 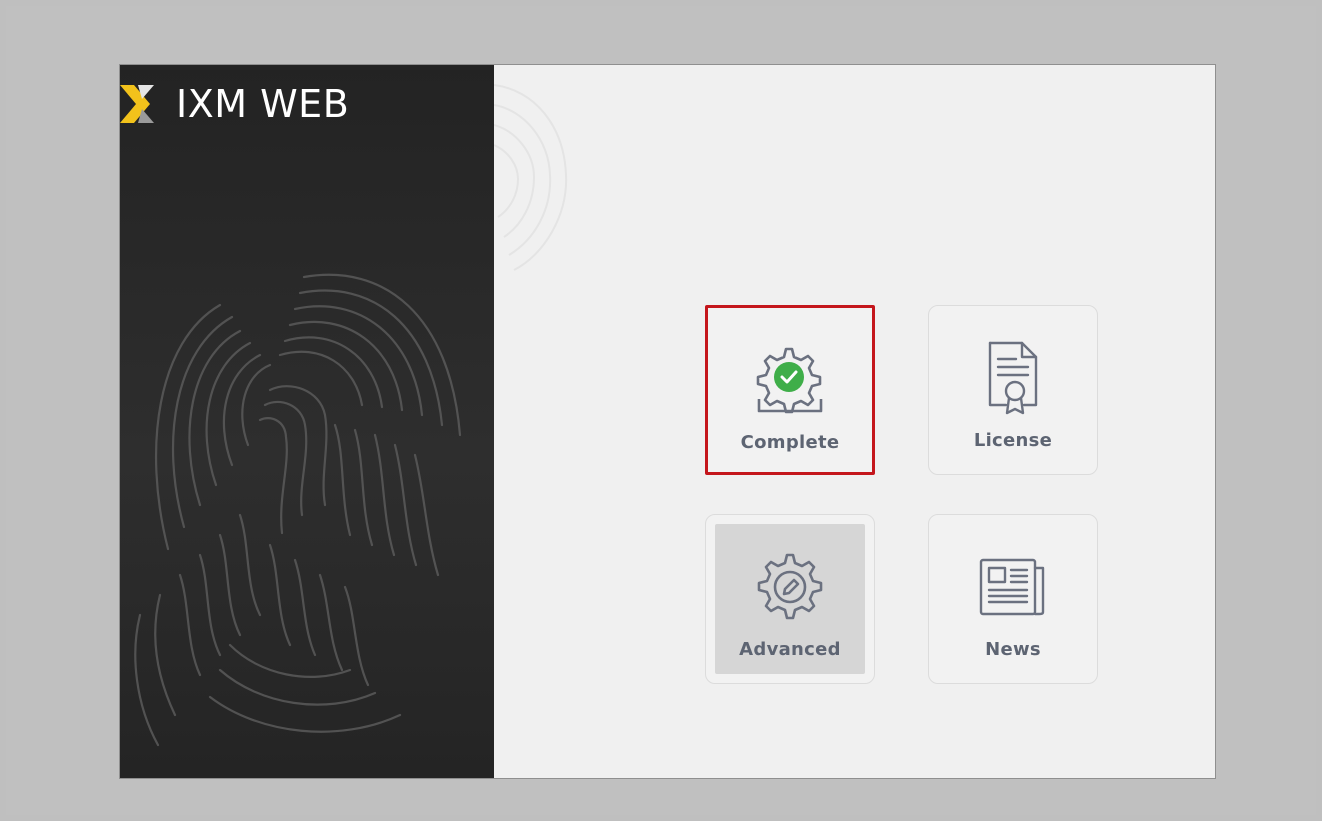 I want to click on gear-check-icon, so click(x=790, y=380).